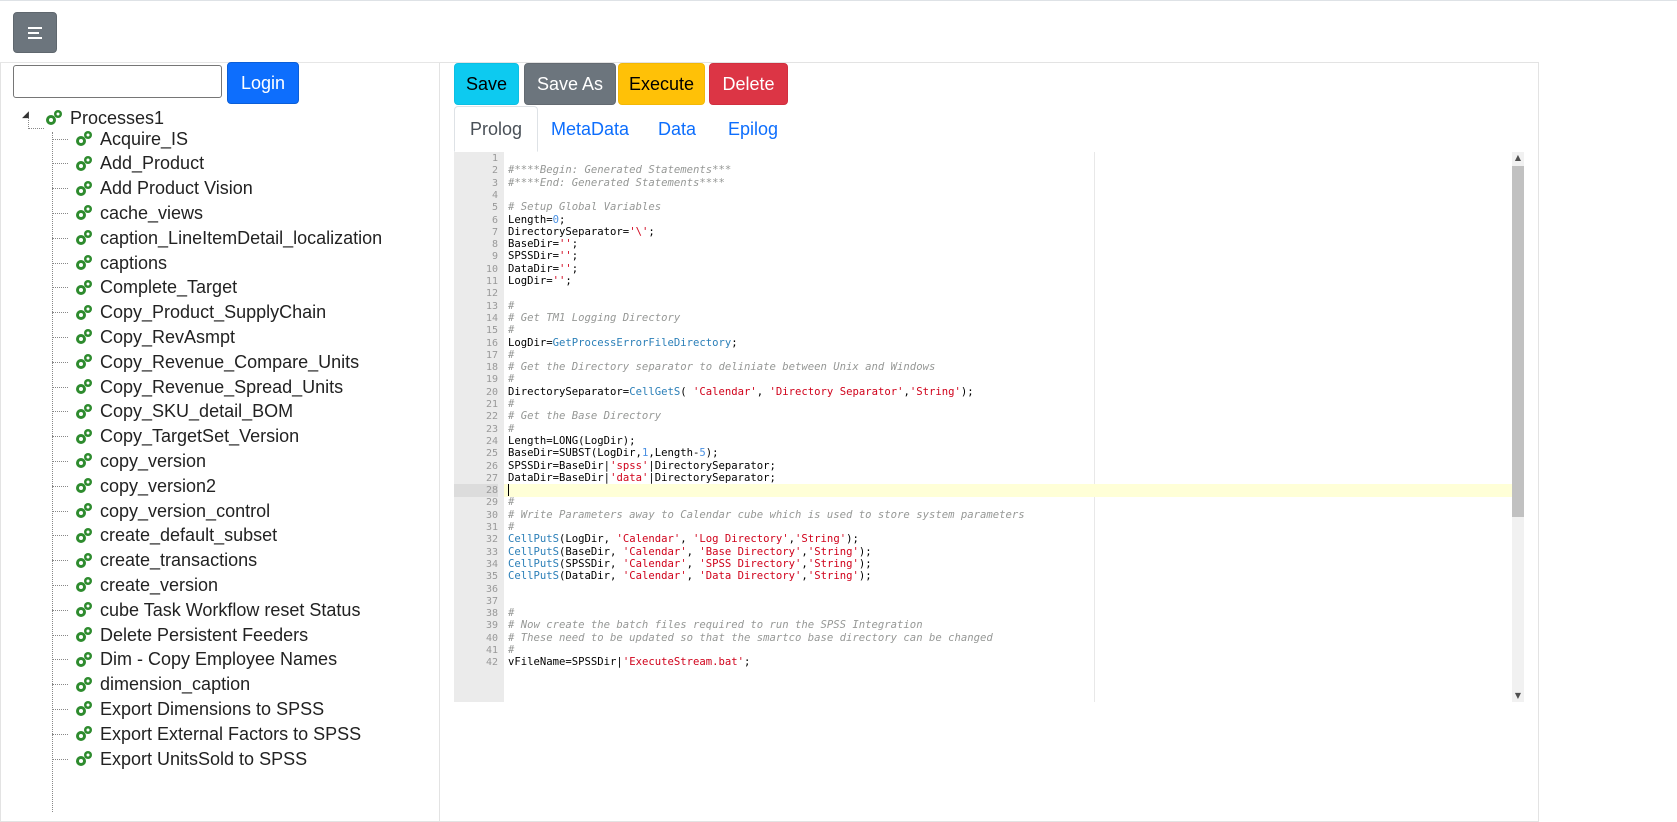 The height and width of the screenshot is (822, 1677). I want to click on tree-item: Complete_Target, so click(144, 288).